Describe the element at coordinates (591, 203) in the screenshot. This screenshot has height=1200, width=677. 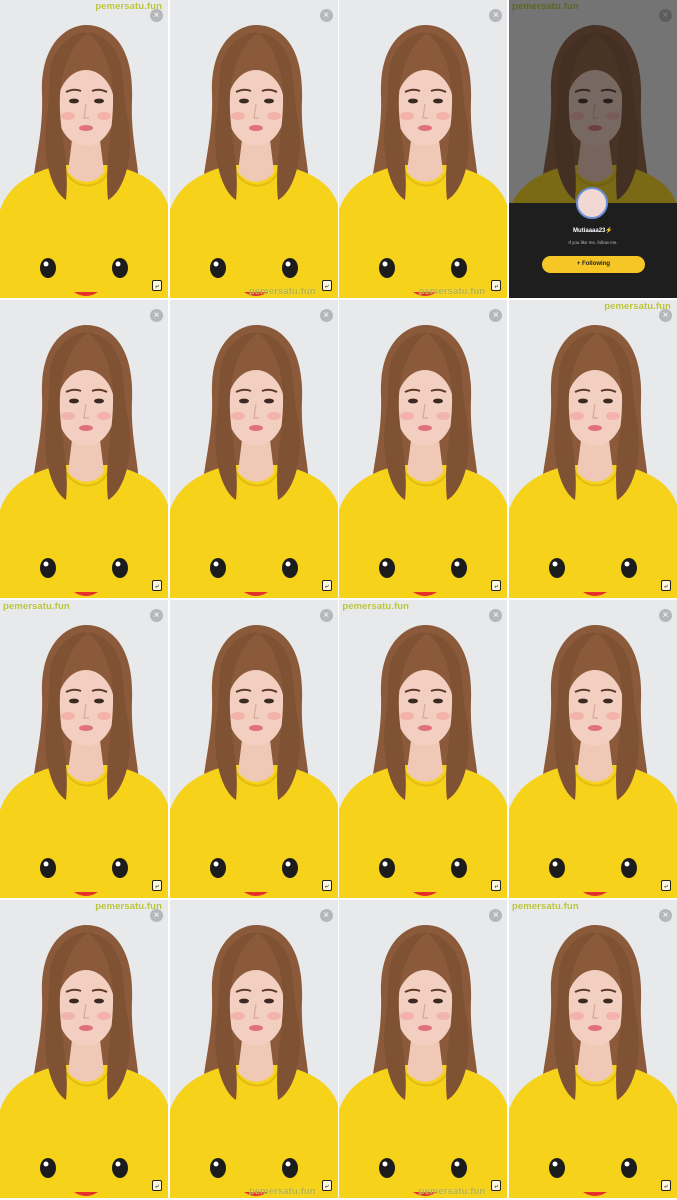
I see `avatar` at that location.